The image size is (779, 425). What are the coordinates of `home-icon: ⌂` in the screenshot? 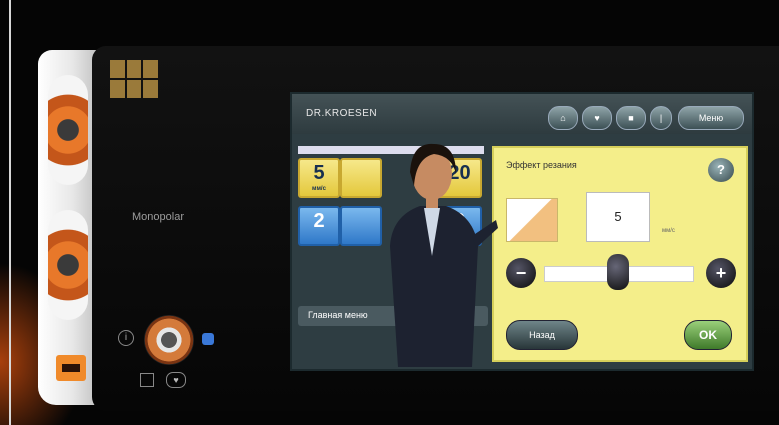 It's located at (563, 118).